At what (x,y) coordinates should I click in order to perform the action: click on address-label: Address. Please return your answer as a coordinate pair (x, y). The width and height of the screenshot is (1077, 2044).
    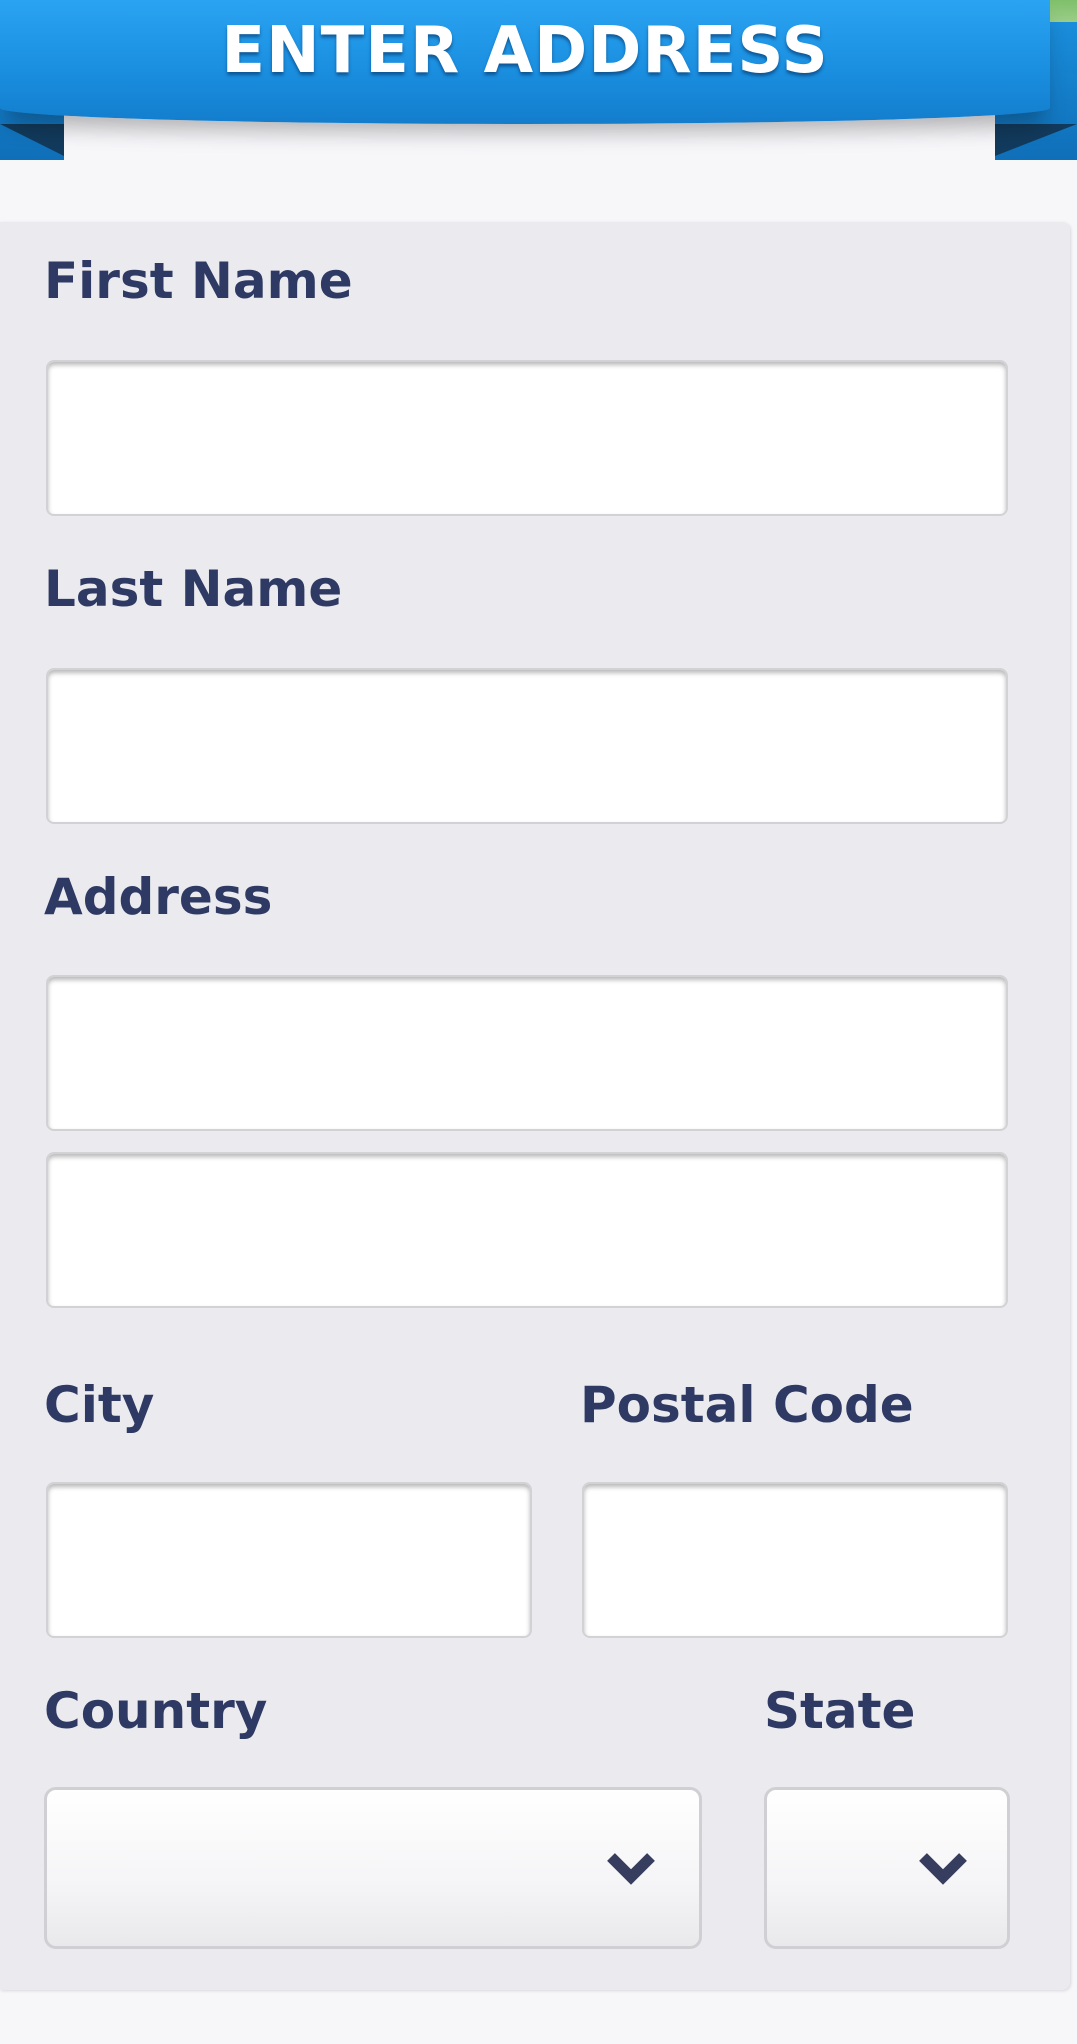
    Looking at the image, I should click on (158, 897).